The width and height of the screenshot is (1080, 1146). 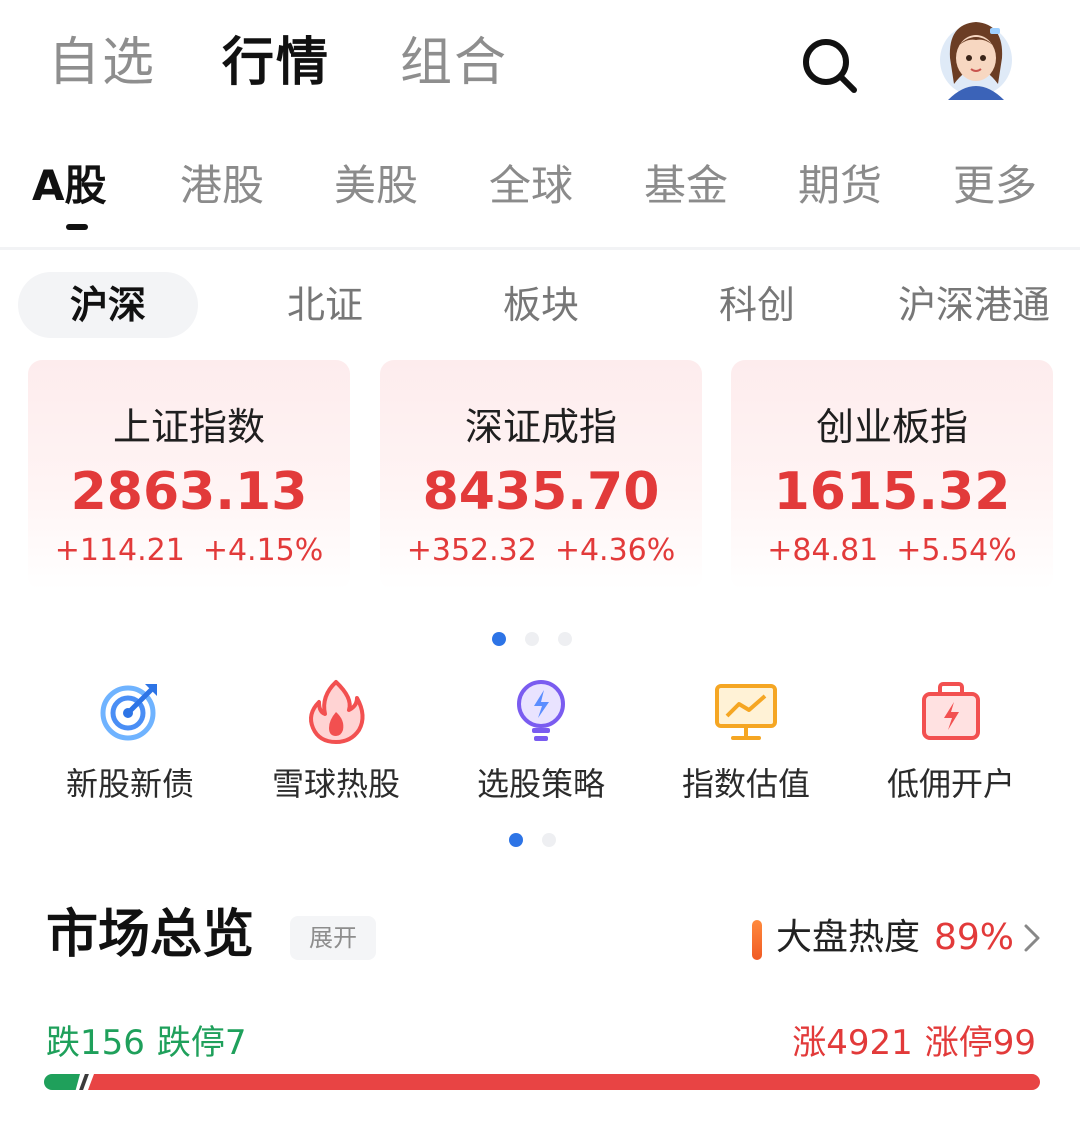 I want to click on tab-market: 行情, so click(x=276, y=63).